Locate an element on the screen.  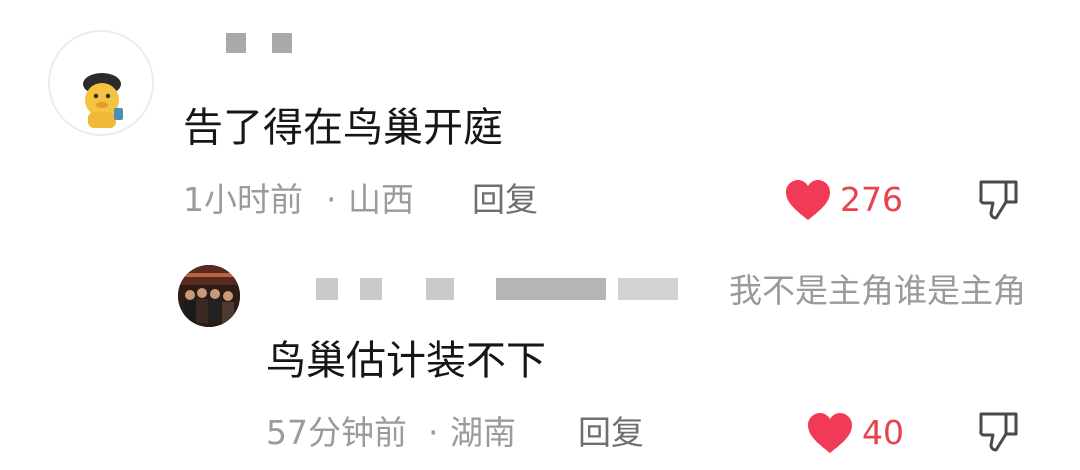
reply-text: 鸟巢估计装不下 is located at coordinates (406, 361).